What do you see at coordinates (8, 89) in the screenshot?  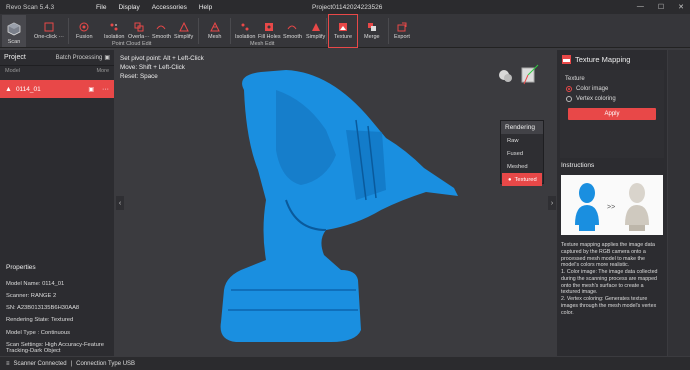 I see `warning-icon: ▲` at bounding box center [8, 89].